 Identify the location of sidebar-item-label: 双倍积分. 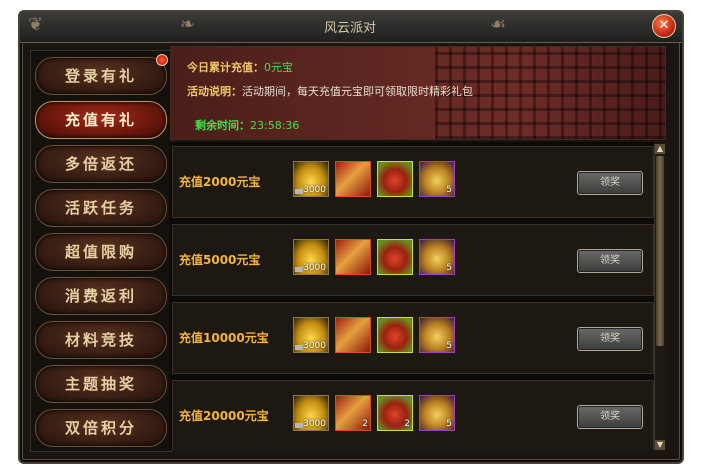
(100, 428).